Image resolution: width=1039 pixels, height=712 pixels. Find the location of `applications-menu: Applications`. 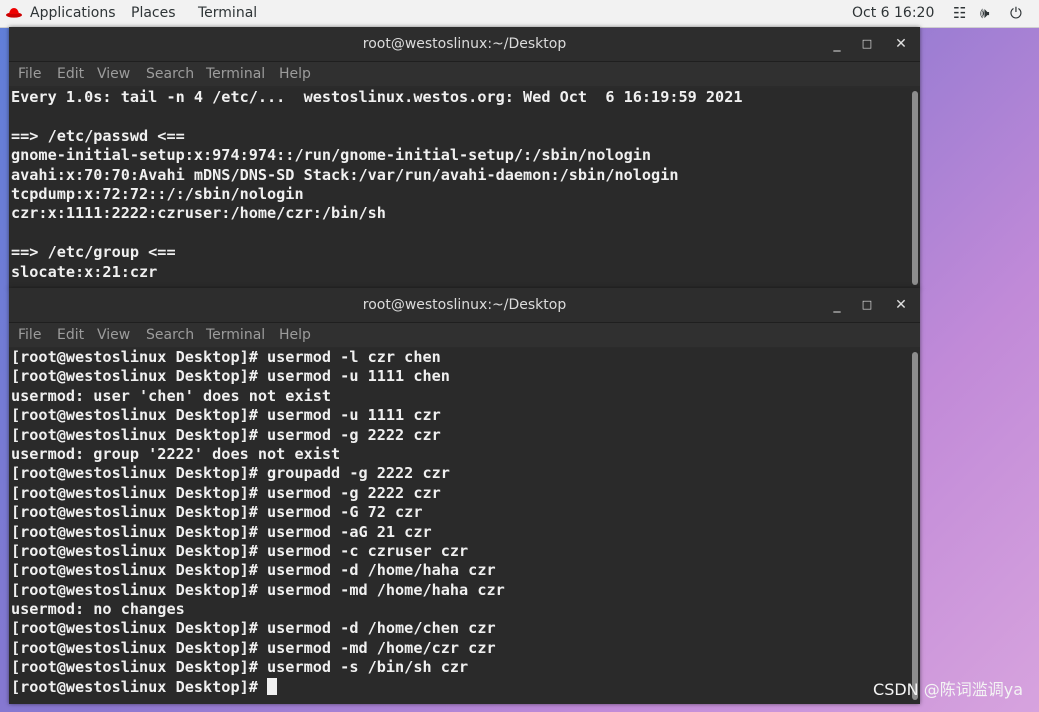

applications-menu: Applications is located at coordinates (73, 13).